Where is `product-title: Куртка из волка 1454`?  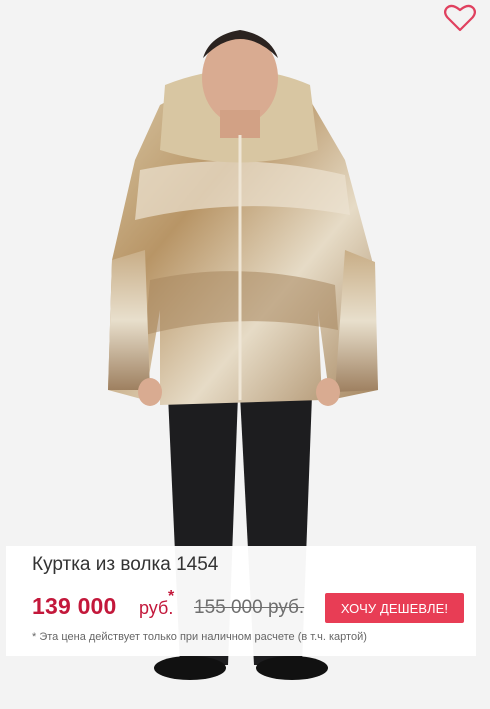 product-title: Куртка из волка 1454 is located at coordinates (125, 565).